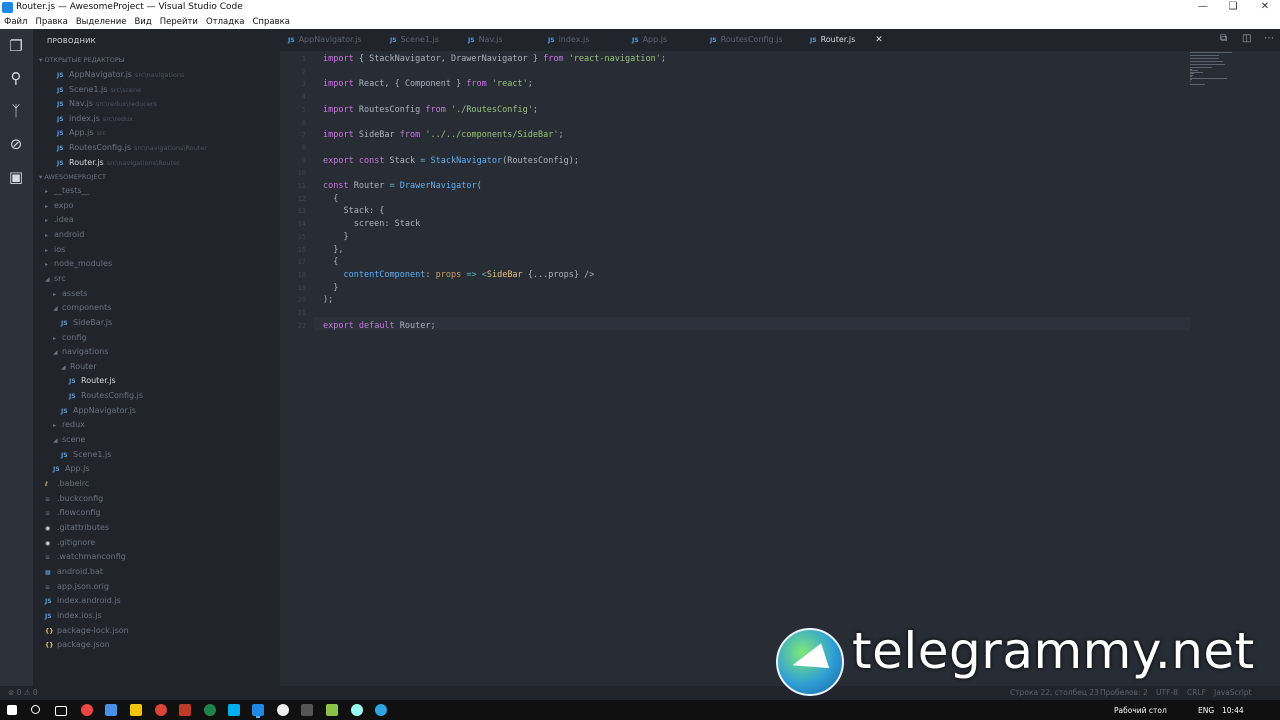  I want to click on tree-item: ▦ android.bat, so click(74, 572).